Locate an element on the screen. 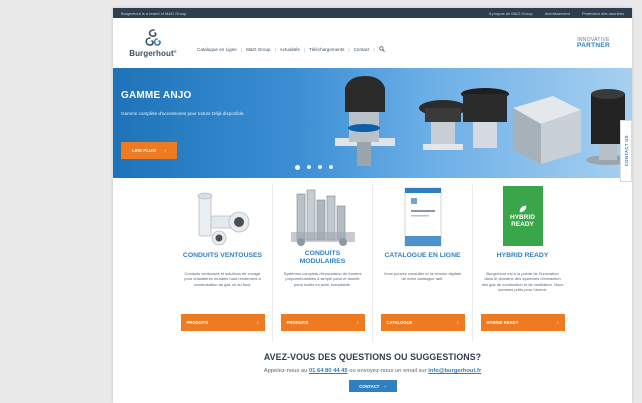 The height and width of the screenshot is (403, 642). innovative-partner-tagline: INNOVATIVE PARTNER is located at coordinates (593, 44).